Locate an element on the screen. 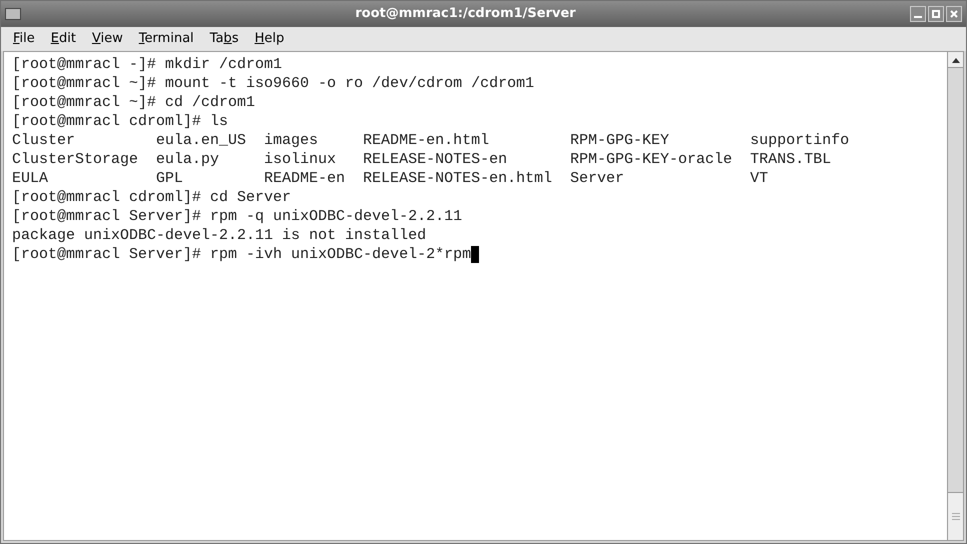 The width and height of the screenshot is (967, 544). terminal-line: [root@mmracl ~]# mount -t iso9660 -o ro /dev/cdrom /cdrom1 is located at coordinates (273, 83).